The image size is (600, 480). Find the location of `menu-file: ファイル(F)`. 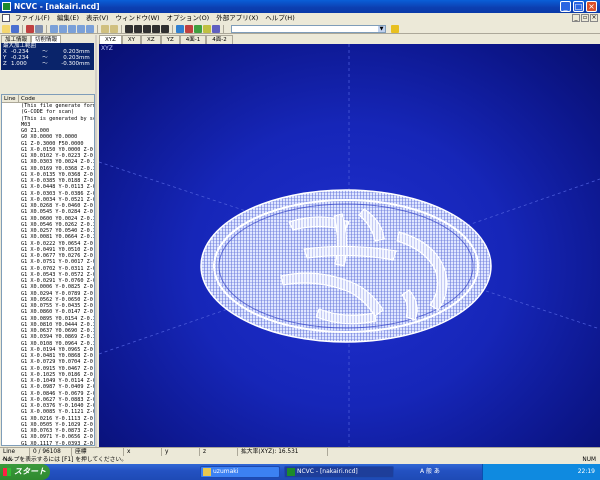

menu-file: ファイル(F) is located at coordinates (34, 18).